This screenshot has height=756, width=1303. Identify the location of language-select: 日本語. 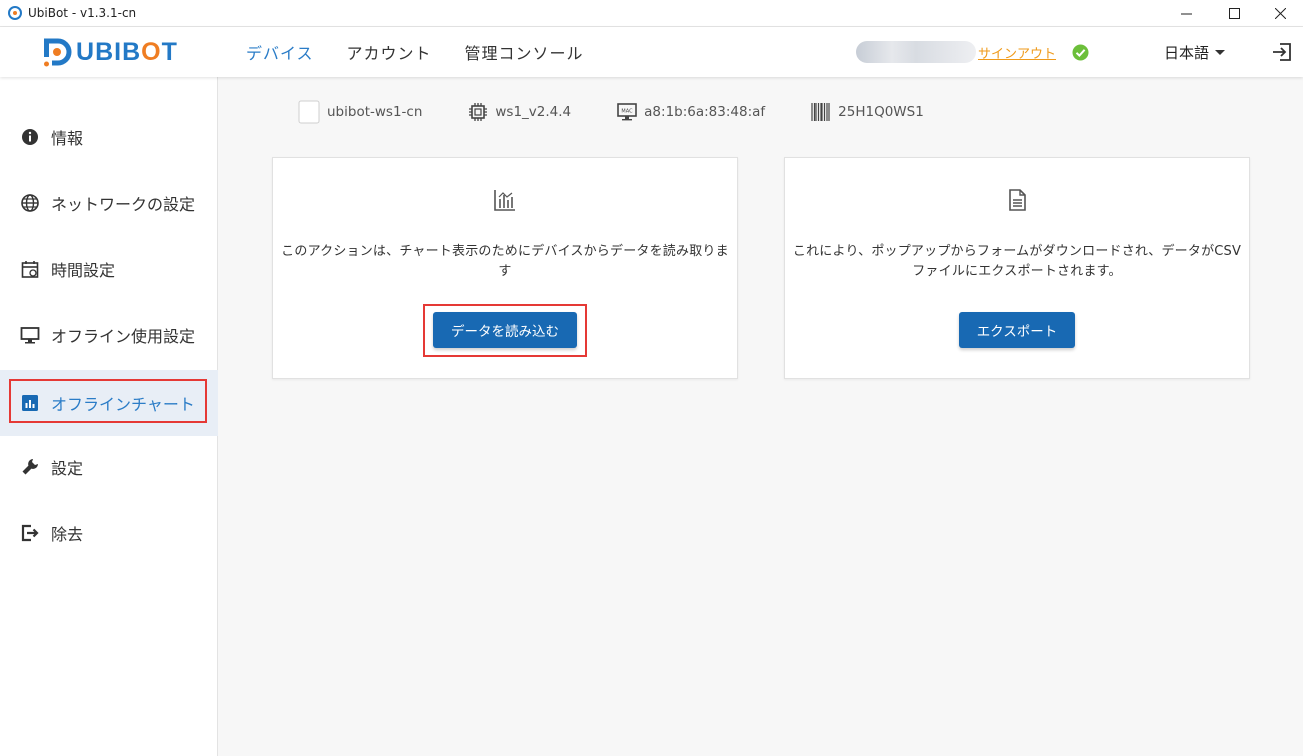
(1195, 52).